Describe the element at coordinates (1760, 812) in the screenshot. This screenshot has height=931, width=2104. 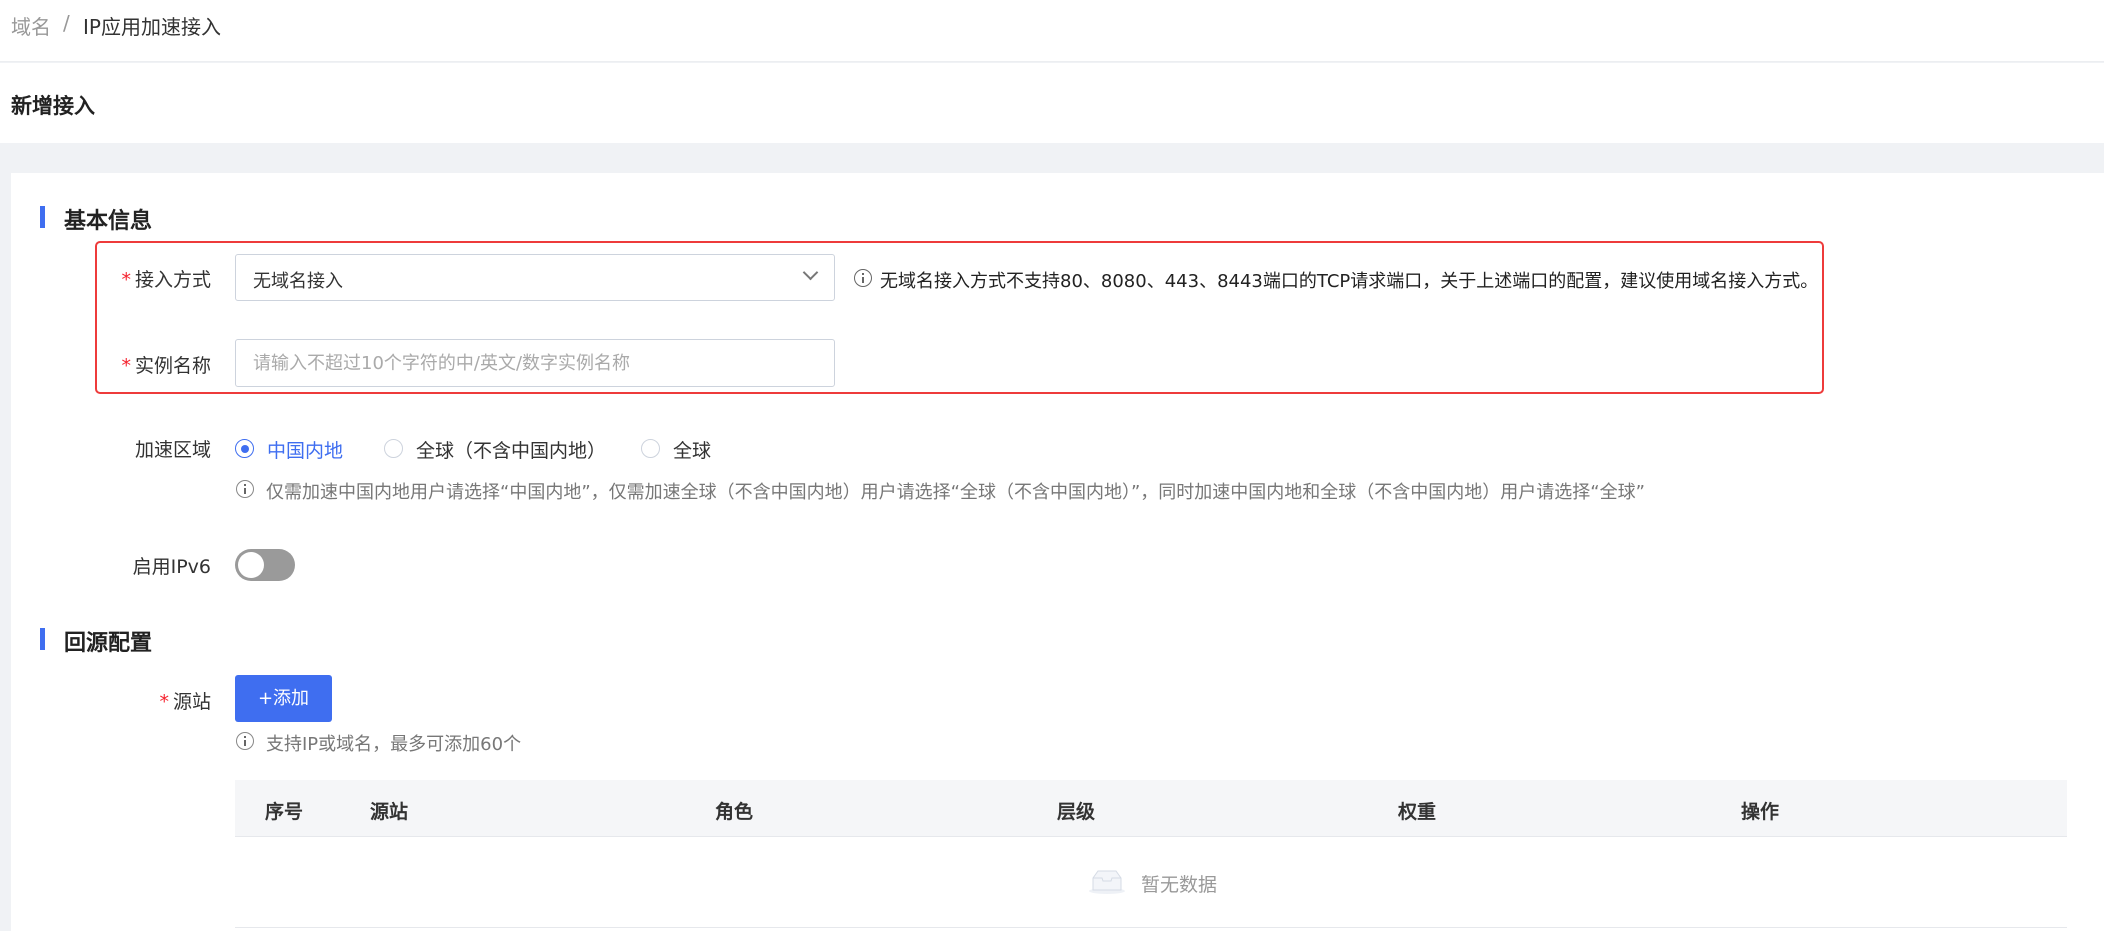
I see `column-header-actions: 操作` at that location.